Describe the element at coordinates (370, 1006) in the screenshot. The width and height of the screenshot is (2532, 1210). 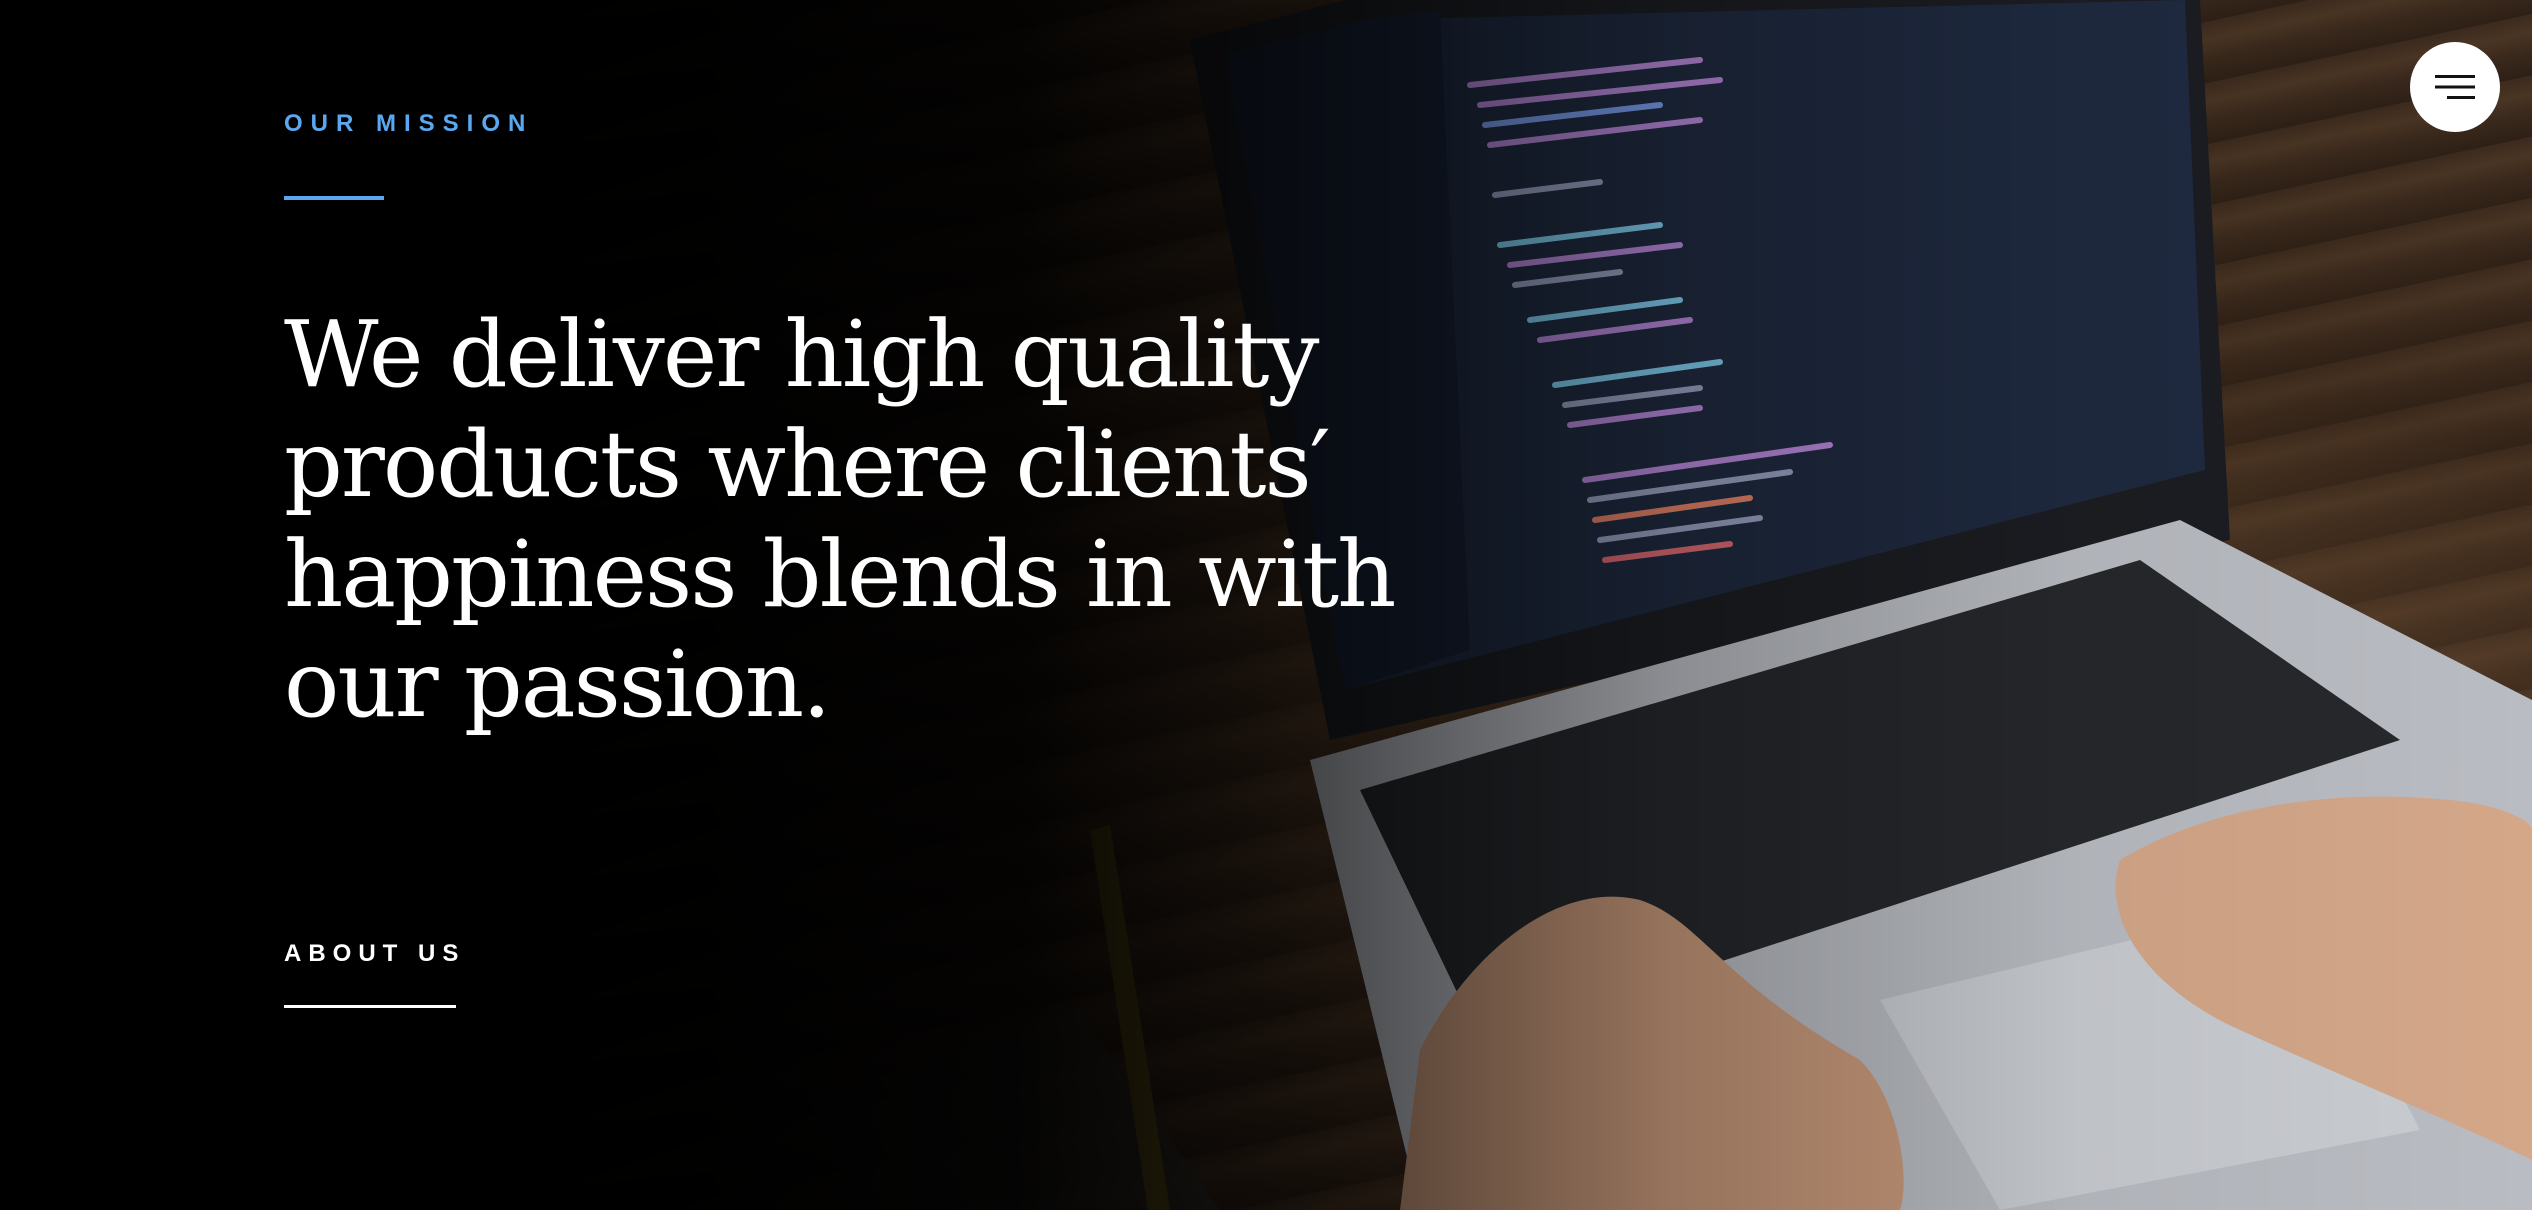
I see `about-us-underline` at that location.